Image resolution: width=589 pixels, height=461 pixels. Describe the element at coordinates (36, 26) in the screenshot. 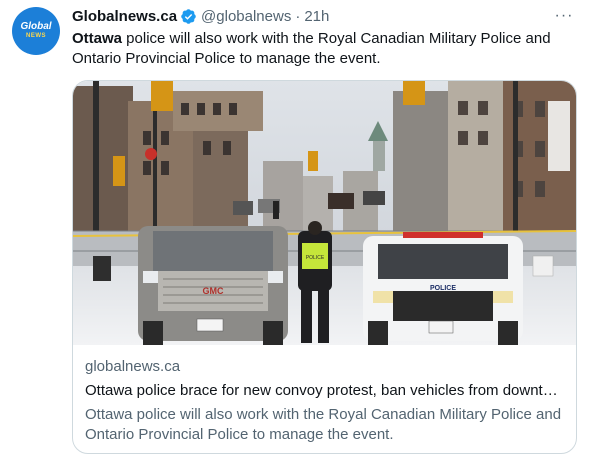

I see `avatar-logo-global: Global` at that location.